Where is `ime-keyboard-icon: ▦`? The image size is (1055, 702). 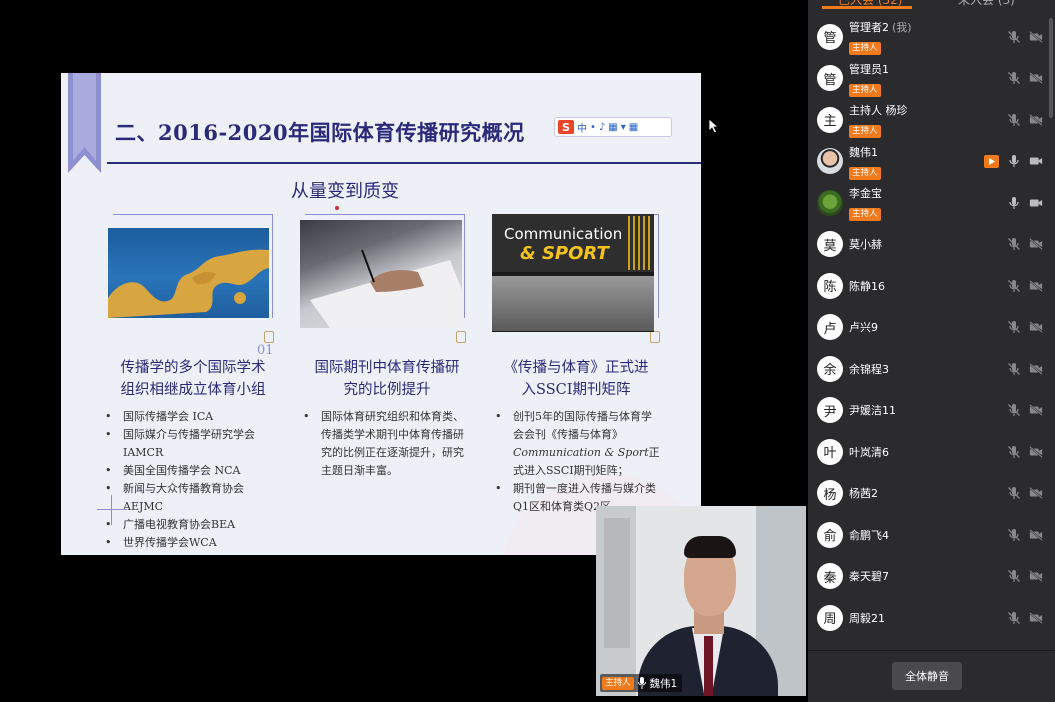 ime-keyboard-icon: ▦ is located at coordinates (612, 127).